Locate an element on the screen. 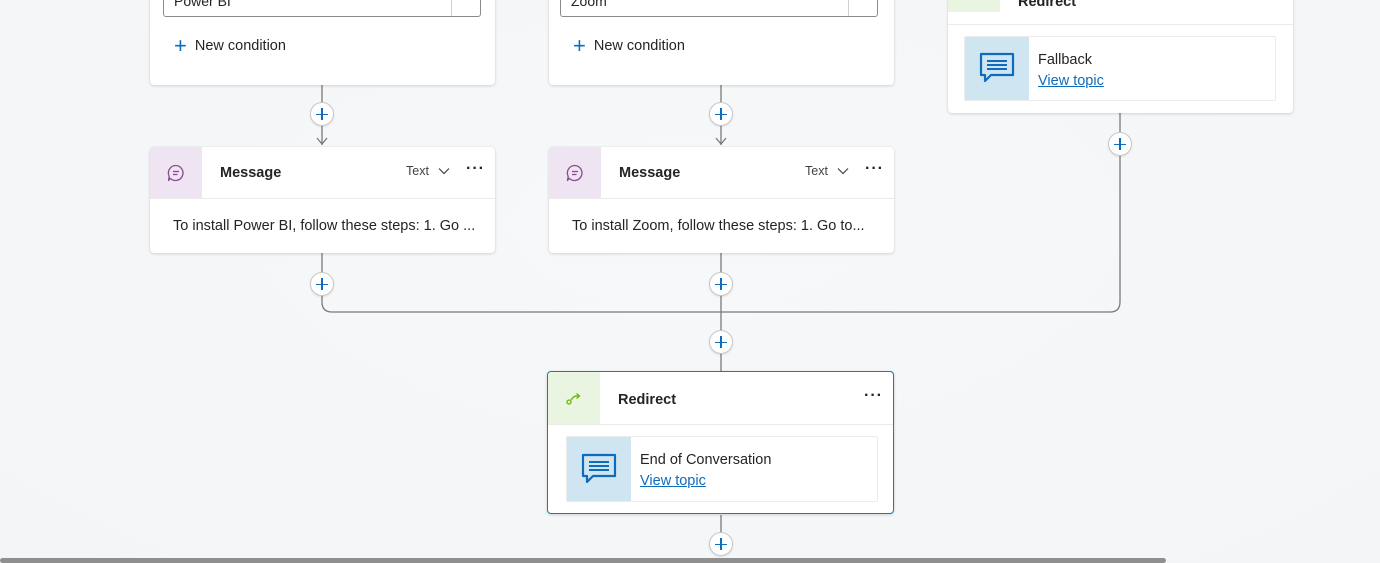 This screenshot has width=1380, height=563. end-conversation-topic-box: End of Conversation View topic is located at coordinates (722, 469).